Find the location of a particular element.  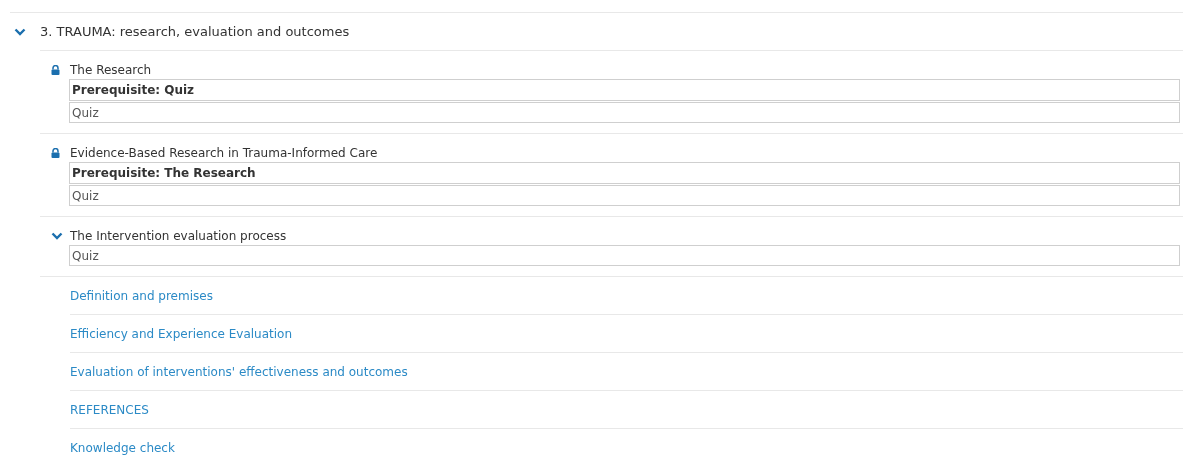

chevron-down-icon is located at coordinates (57, 236).